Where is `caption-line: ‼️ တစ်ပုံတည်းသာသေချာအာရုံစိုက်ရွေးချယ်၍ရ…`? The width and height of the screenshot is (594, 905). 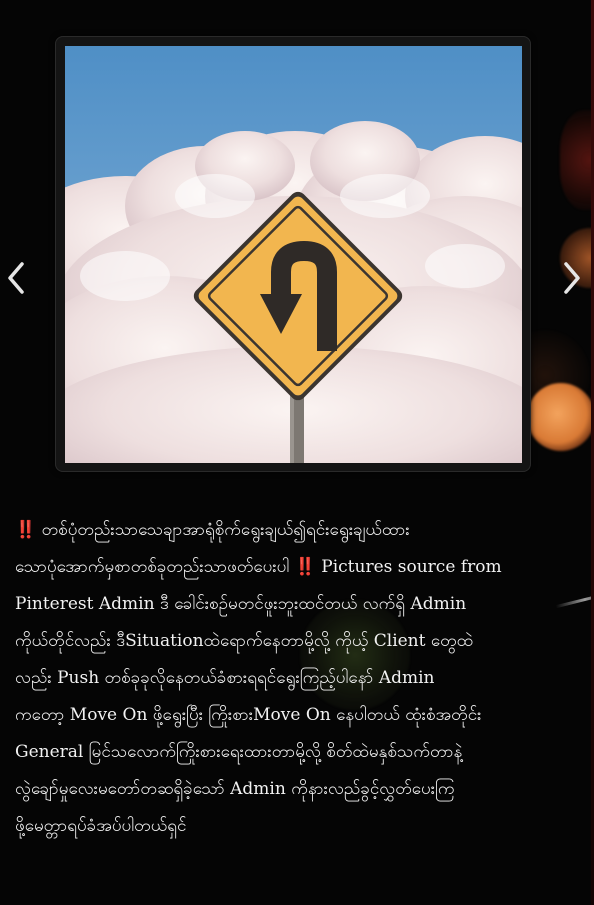 caption-line: ‼️ တစ်ပုံတည်းသာသေချာအာရုံစိုက်ရွေးချယ်၍ရ… is located at coordinates (296, 530).